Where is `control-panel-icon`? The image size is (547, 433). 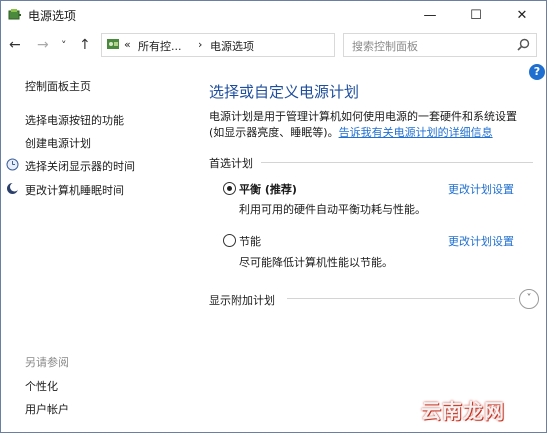 control-panel-icon is located at coordinates (113, 44).